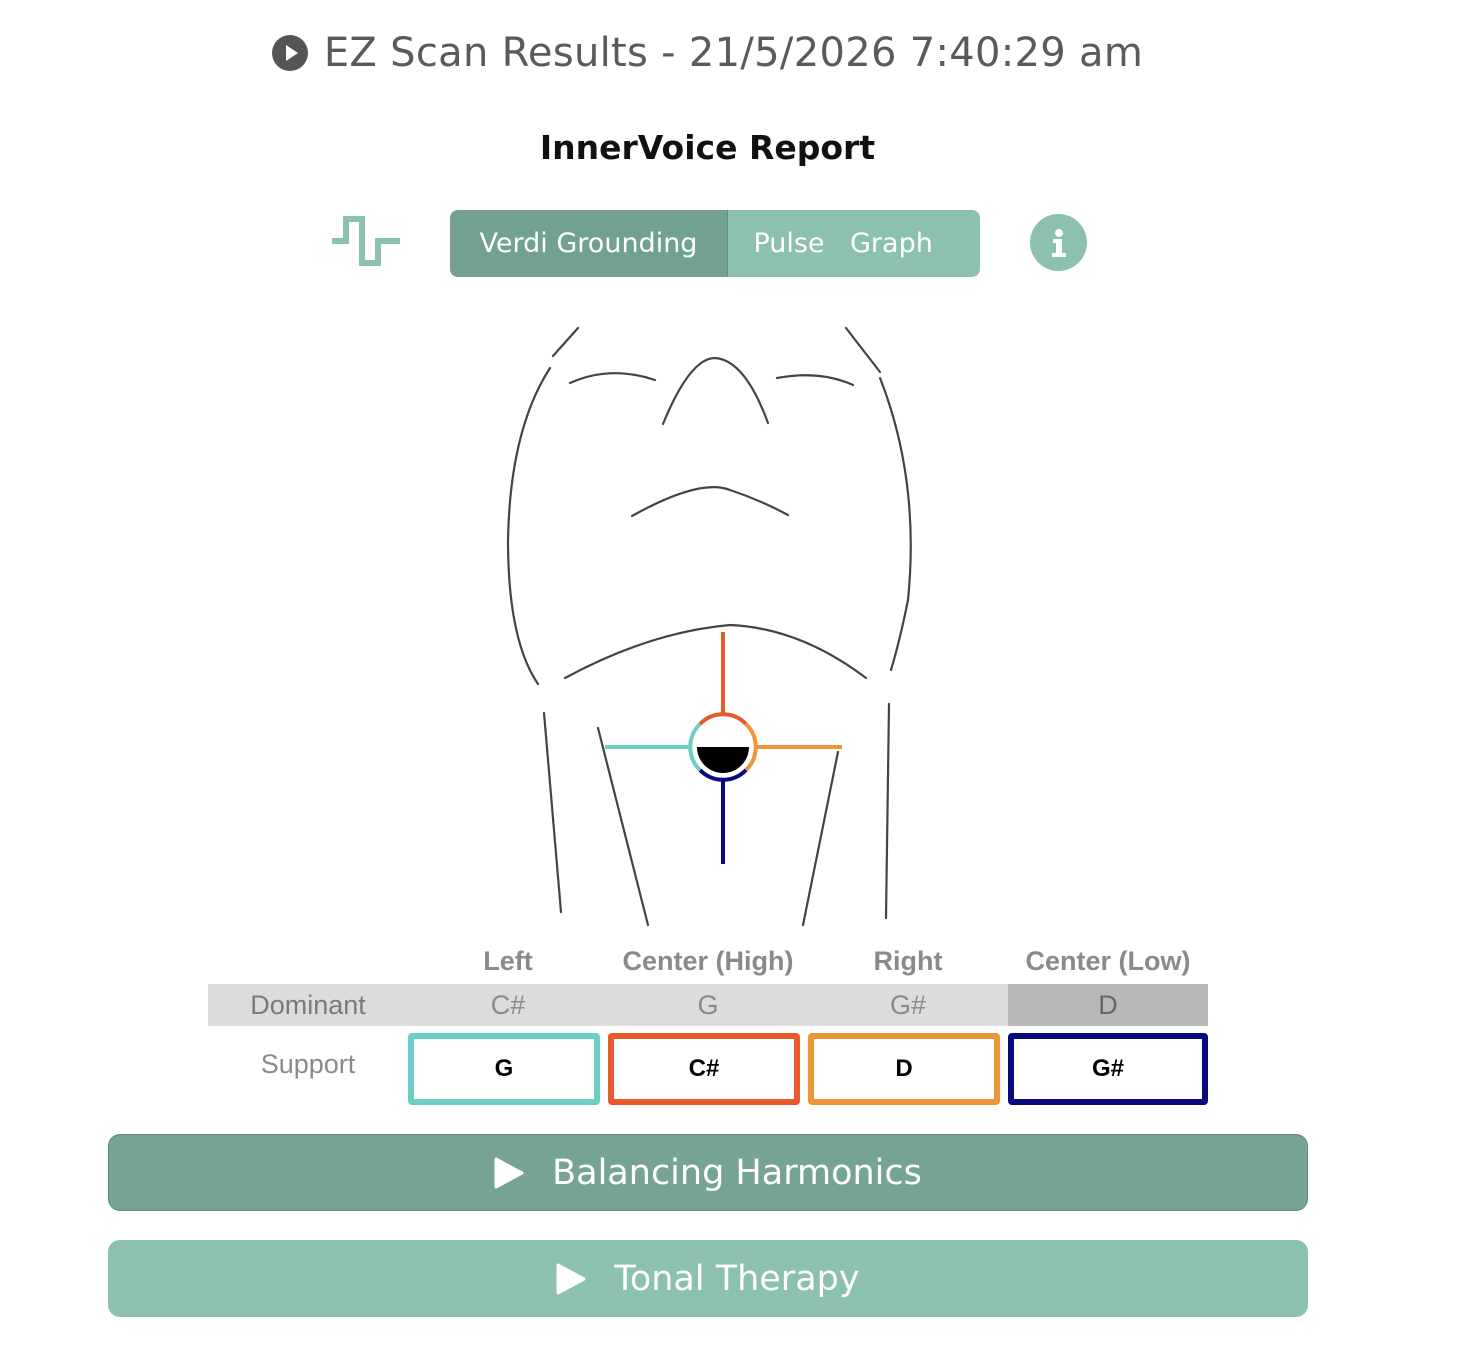 The width and height of the screenshot is (1468, 1356). I want to click on tonal-therapy-button: Tonal Therapy, so click(708, 1278).